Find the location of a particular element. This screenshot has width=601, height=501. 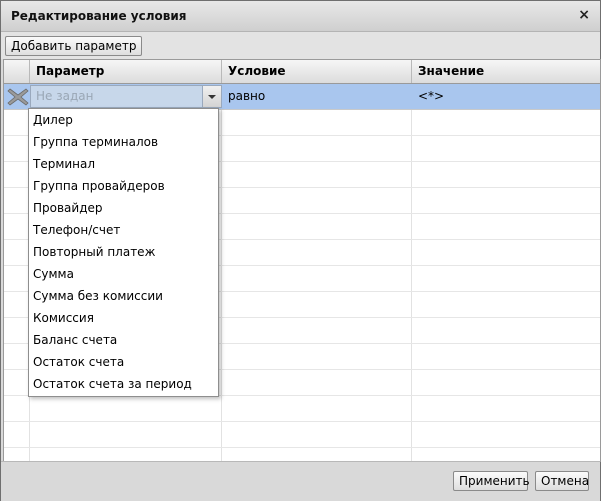

table-row-selected: Не задан равно <*> is located at coordinates (302, 97).